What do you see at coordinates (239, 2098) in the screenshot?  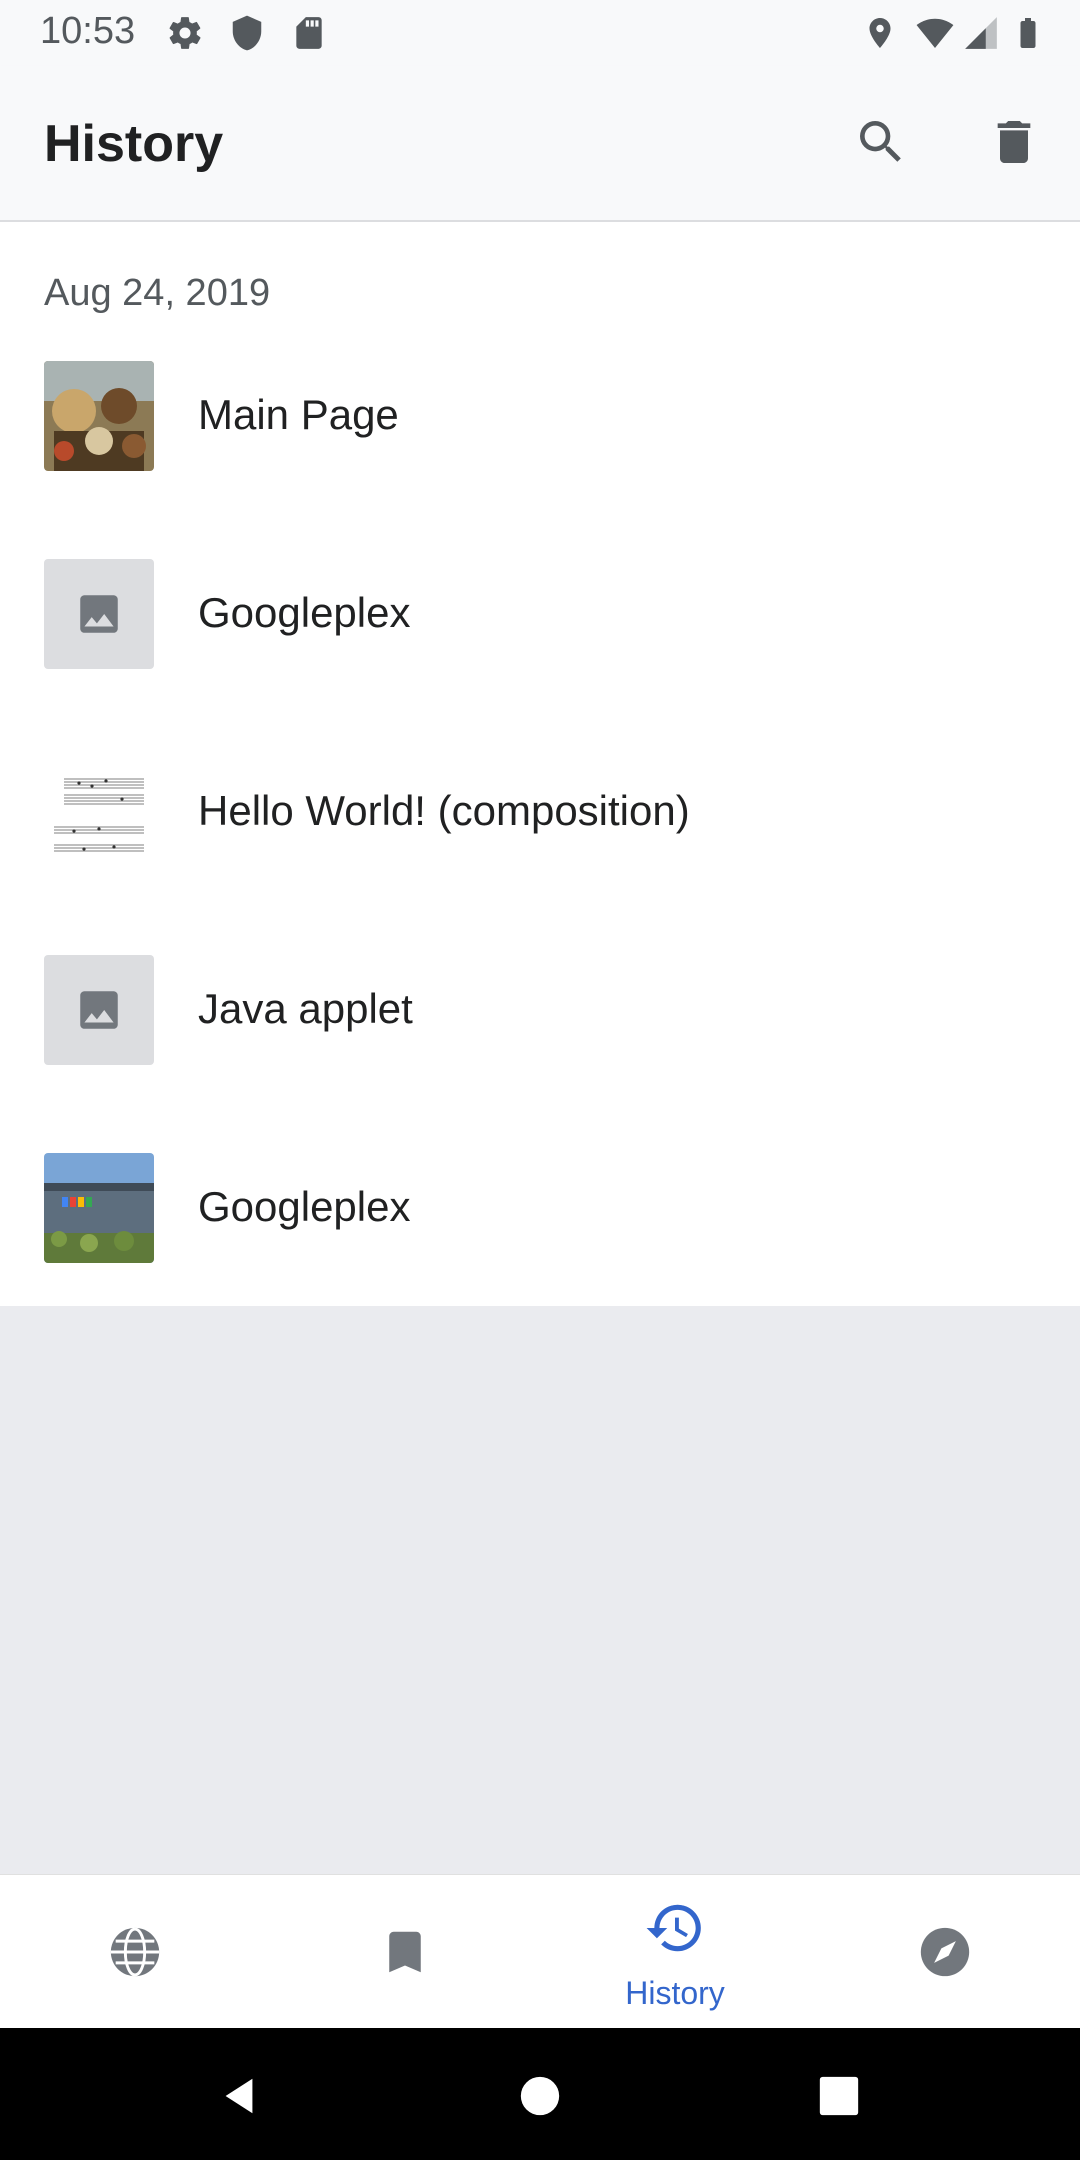 I see `back-icon` at bounding box center [239, 2098].